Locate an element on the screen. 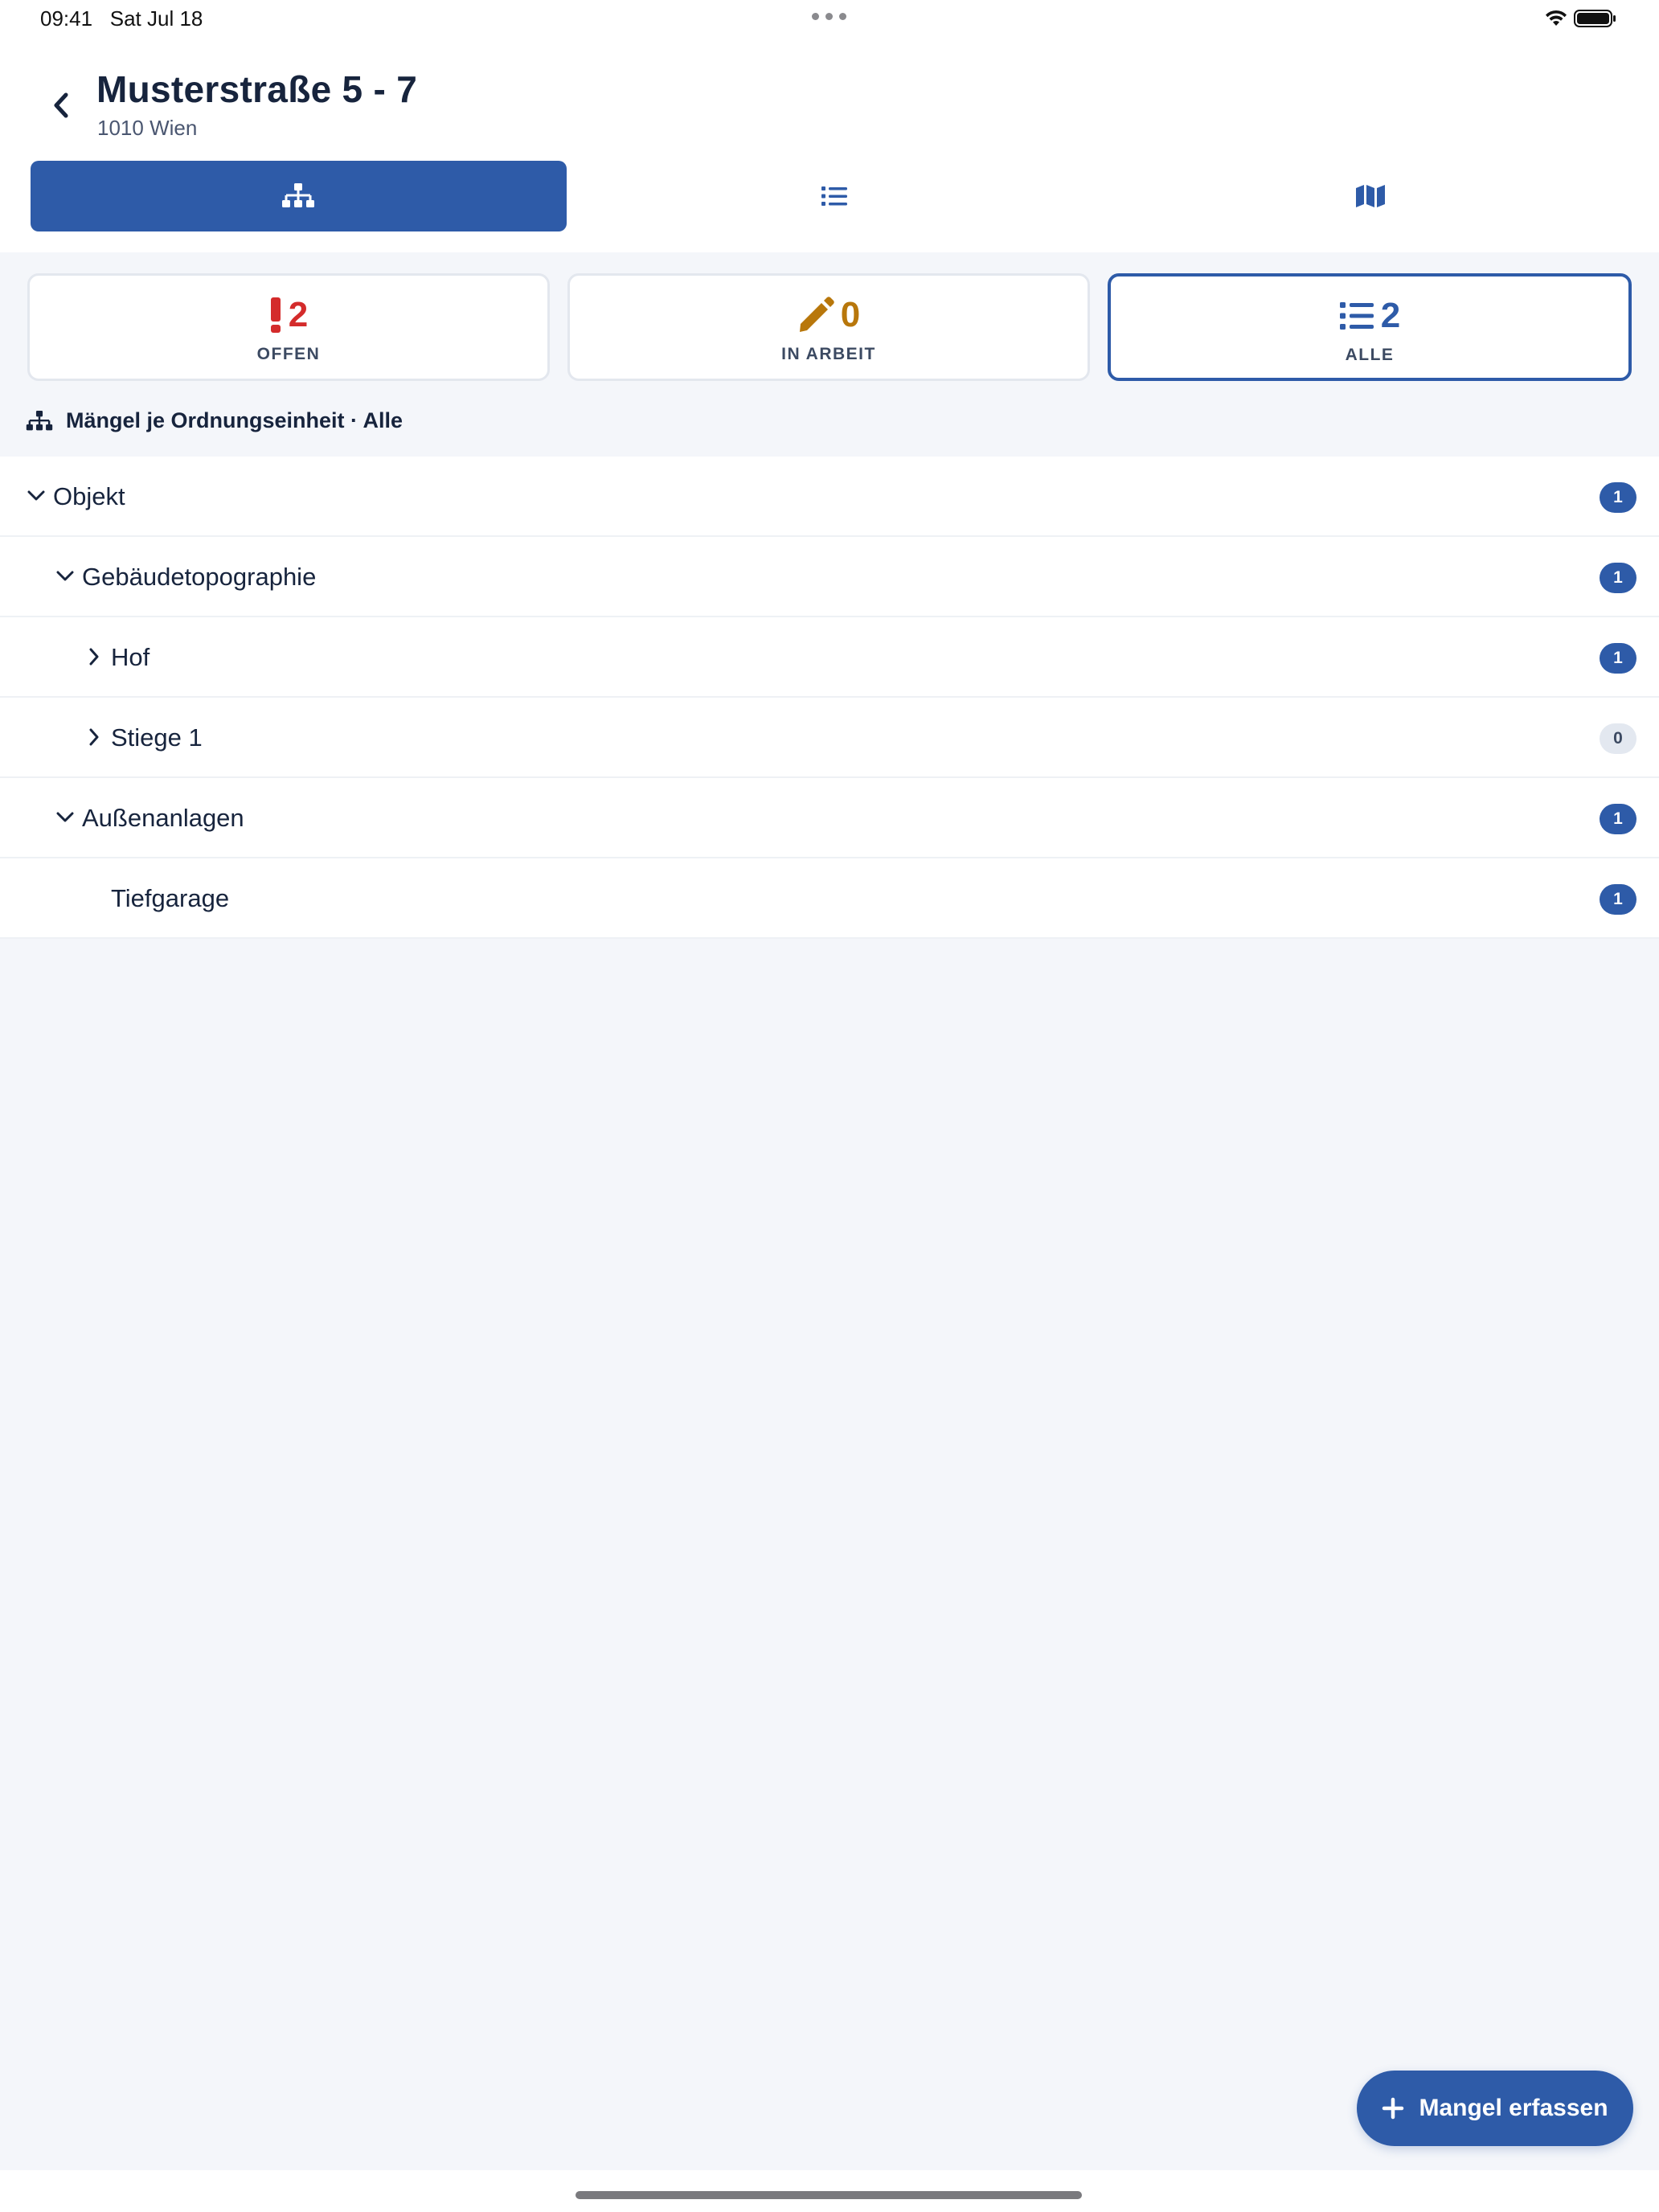 Image resolution: width=1659 pixels, height=2212 pixels. back-button is located at coordinates (61, 105).